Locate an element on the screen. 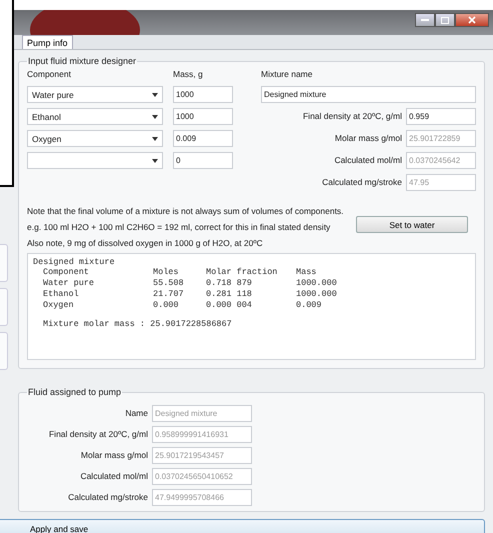  output-cell-text: Ethanol is located at coordinates (61, 294).